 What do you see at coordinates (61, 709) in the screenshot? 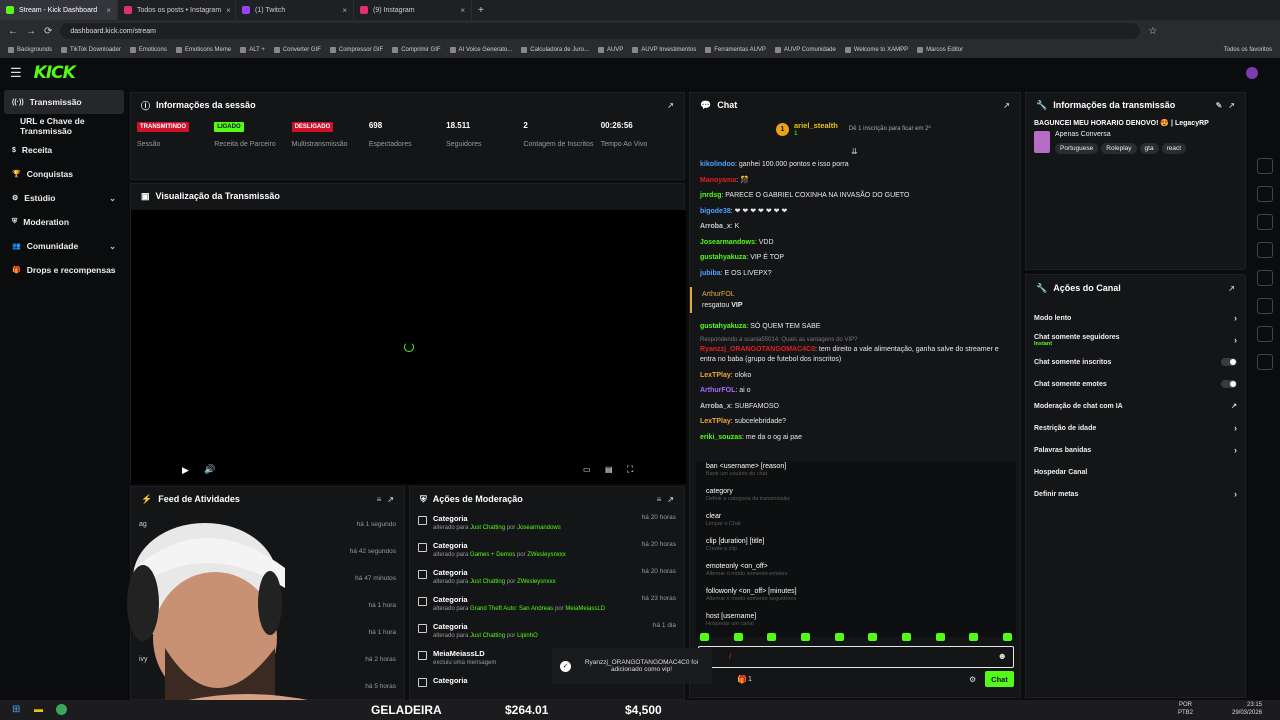
I see `chrome-icon` at bounding box center [61, 709].